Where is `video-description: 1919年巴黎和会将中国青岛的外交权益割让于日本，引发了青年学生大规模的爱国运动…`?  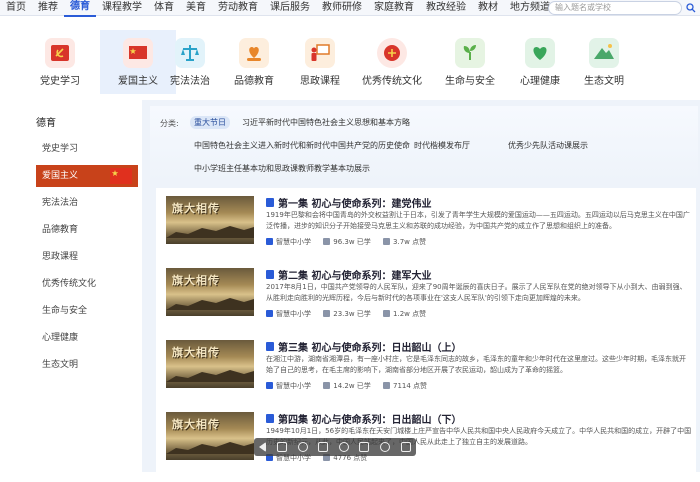
video-description: 1919年巴黎和会将中国青岛的外交权益割让于日本，引发了青年学生大规模的爱国运动… is located at coordinates (478, 220).